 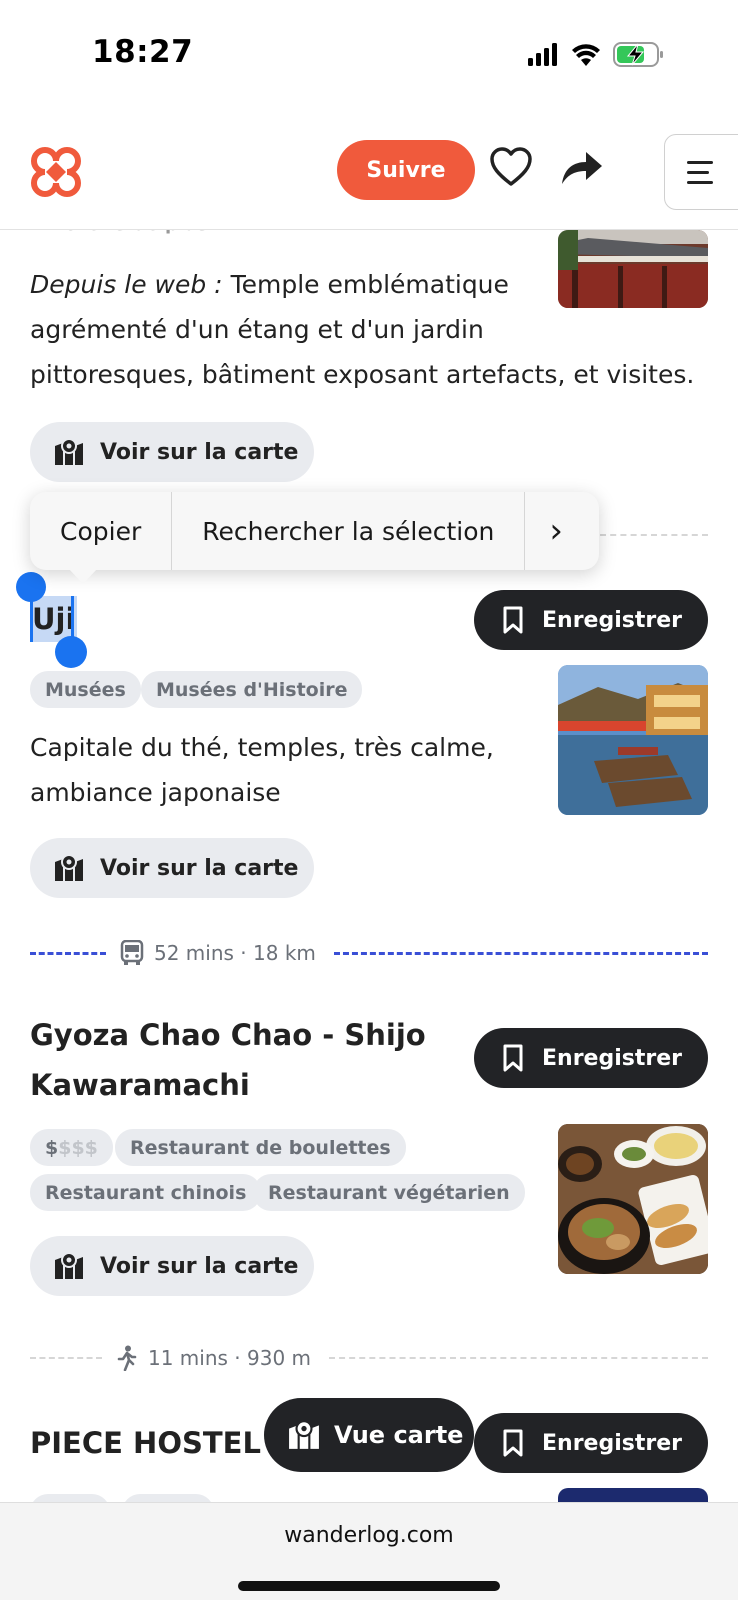 What do you see at coordinates (260, 1147) in the screenshot?
I see `category-tag: Restaurant de boulettes` at bounding box center [260, 1147].